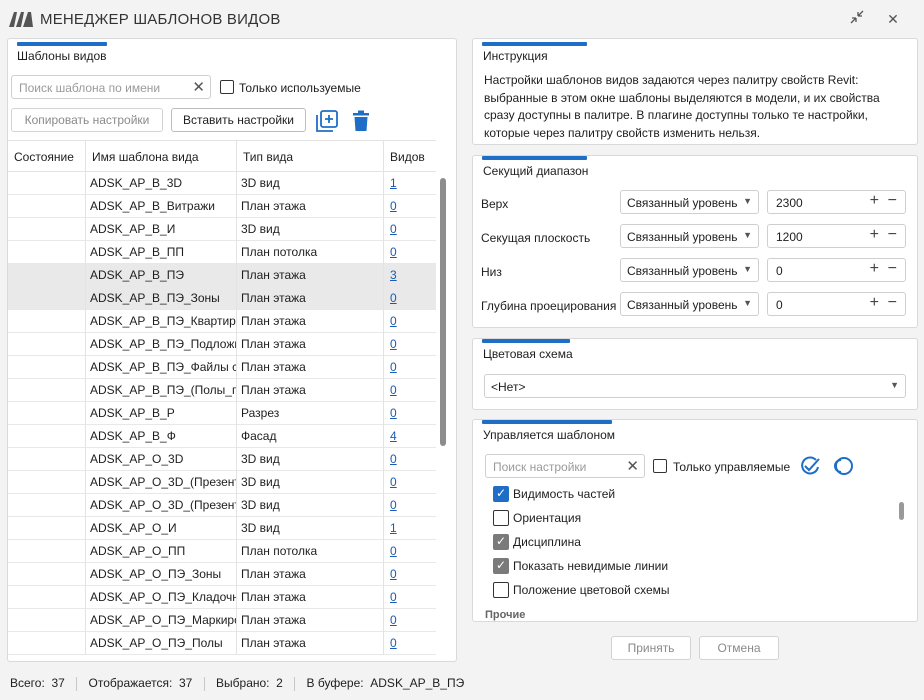 The image size is (924, 700). I want to click on table-row: ADSK_AP_B_Витражи План этажа 0, so click(222, 206).